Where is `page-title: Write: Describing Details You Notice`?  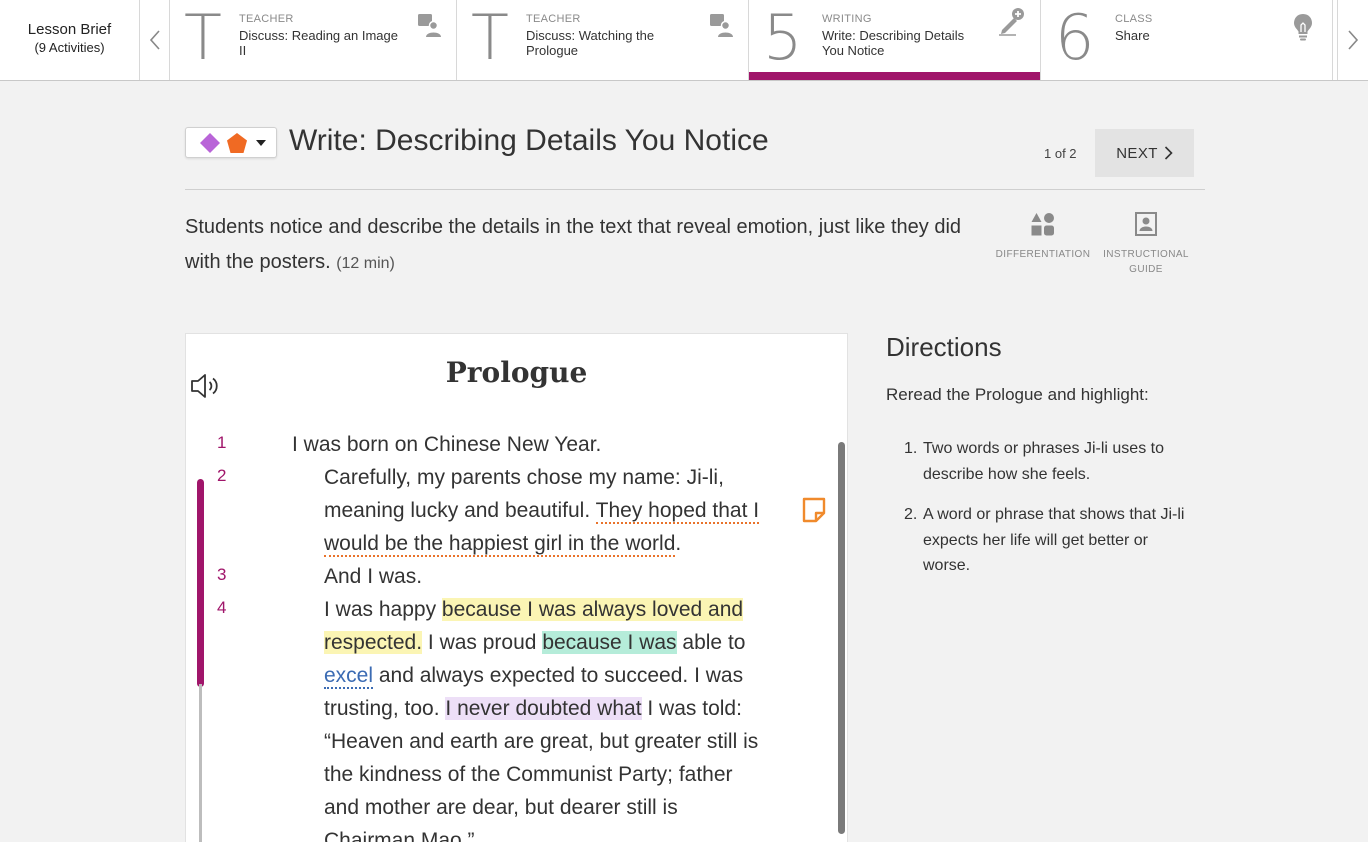 page-title: Write: Describing Details You Notice is located at coordinates (529, 140).